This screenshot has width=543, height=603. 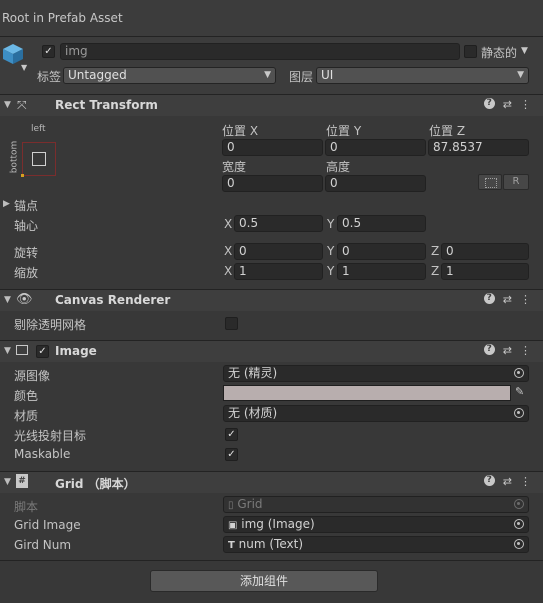 I want to click on grid-image-label: Grid Image, so click(x=47, y=525).